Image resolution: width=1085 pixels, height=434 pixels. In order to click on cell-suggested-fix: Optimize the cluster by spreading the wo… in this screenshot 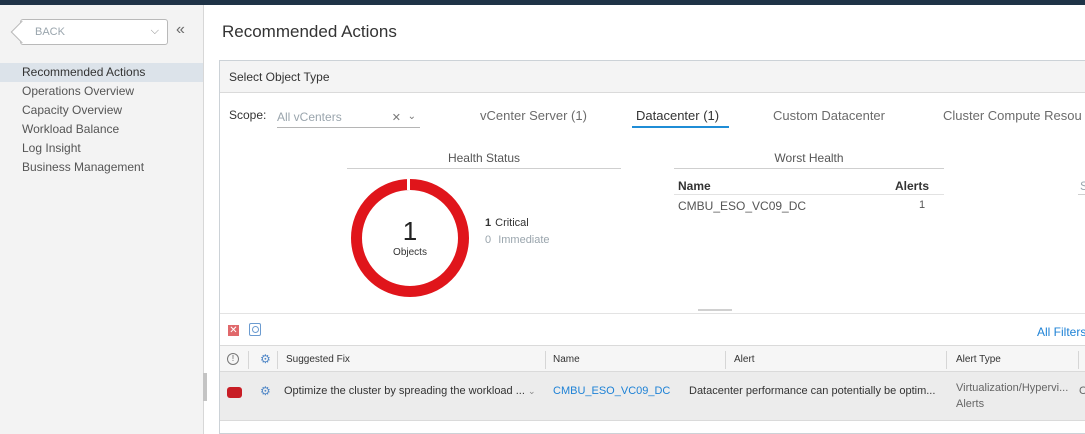, I will do `click(416, 391)`.